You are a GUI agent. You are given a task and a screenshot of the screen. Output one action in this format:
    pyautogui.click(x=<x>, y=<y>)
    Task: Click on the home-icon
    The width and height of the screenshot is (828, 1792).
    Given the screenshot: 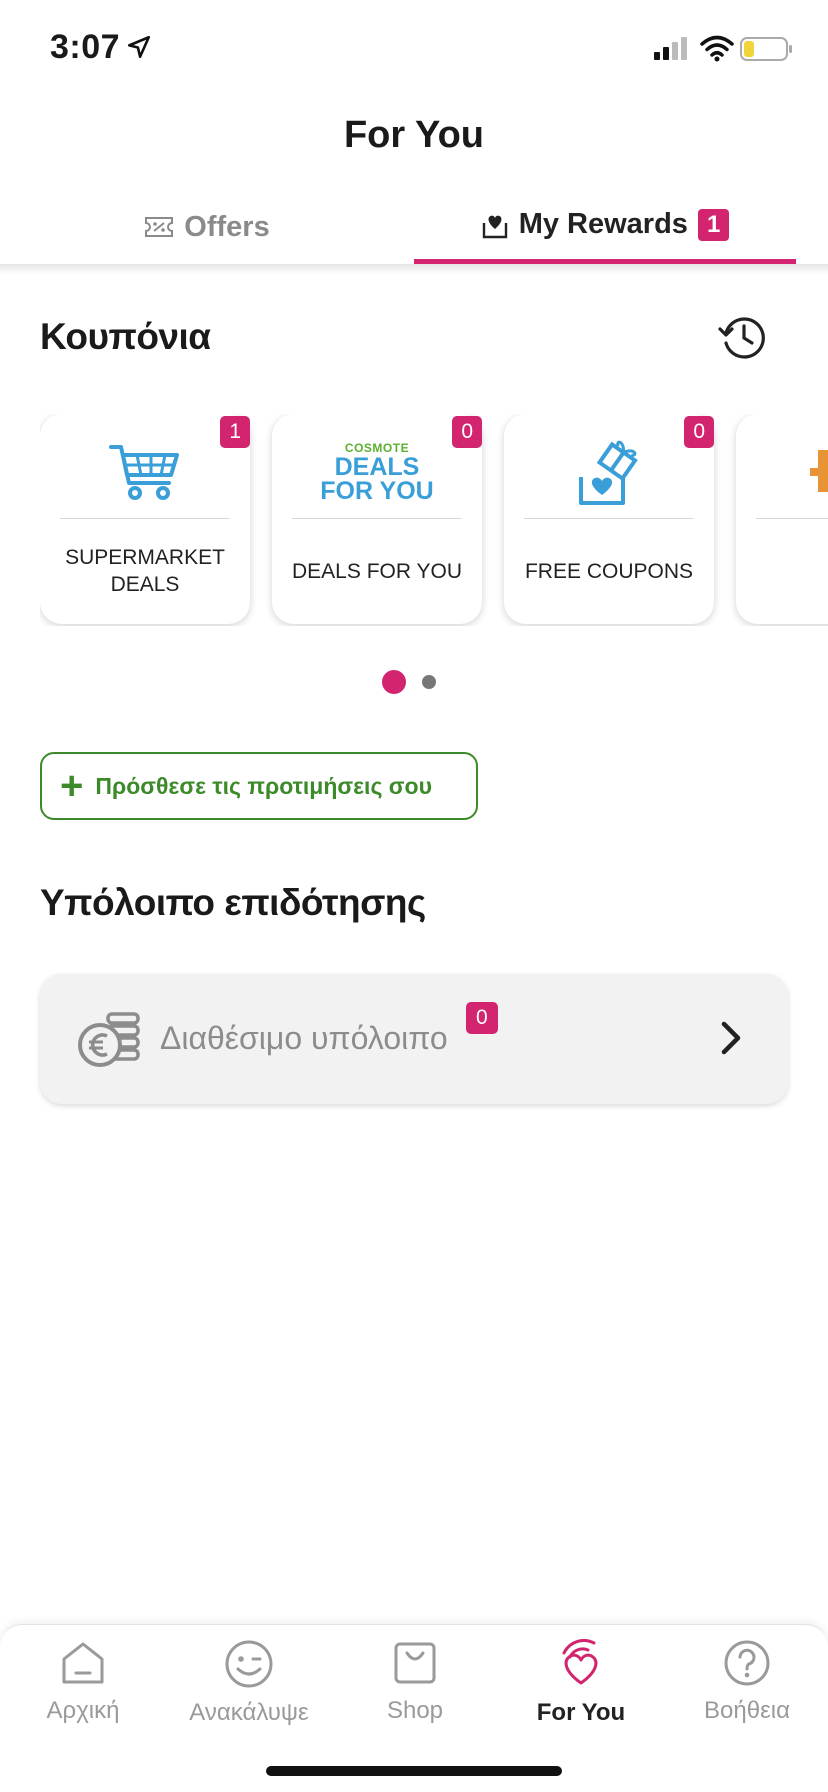 What is the action you would take?
    pyautogui.click(x=83, y=1663)
    